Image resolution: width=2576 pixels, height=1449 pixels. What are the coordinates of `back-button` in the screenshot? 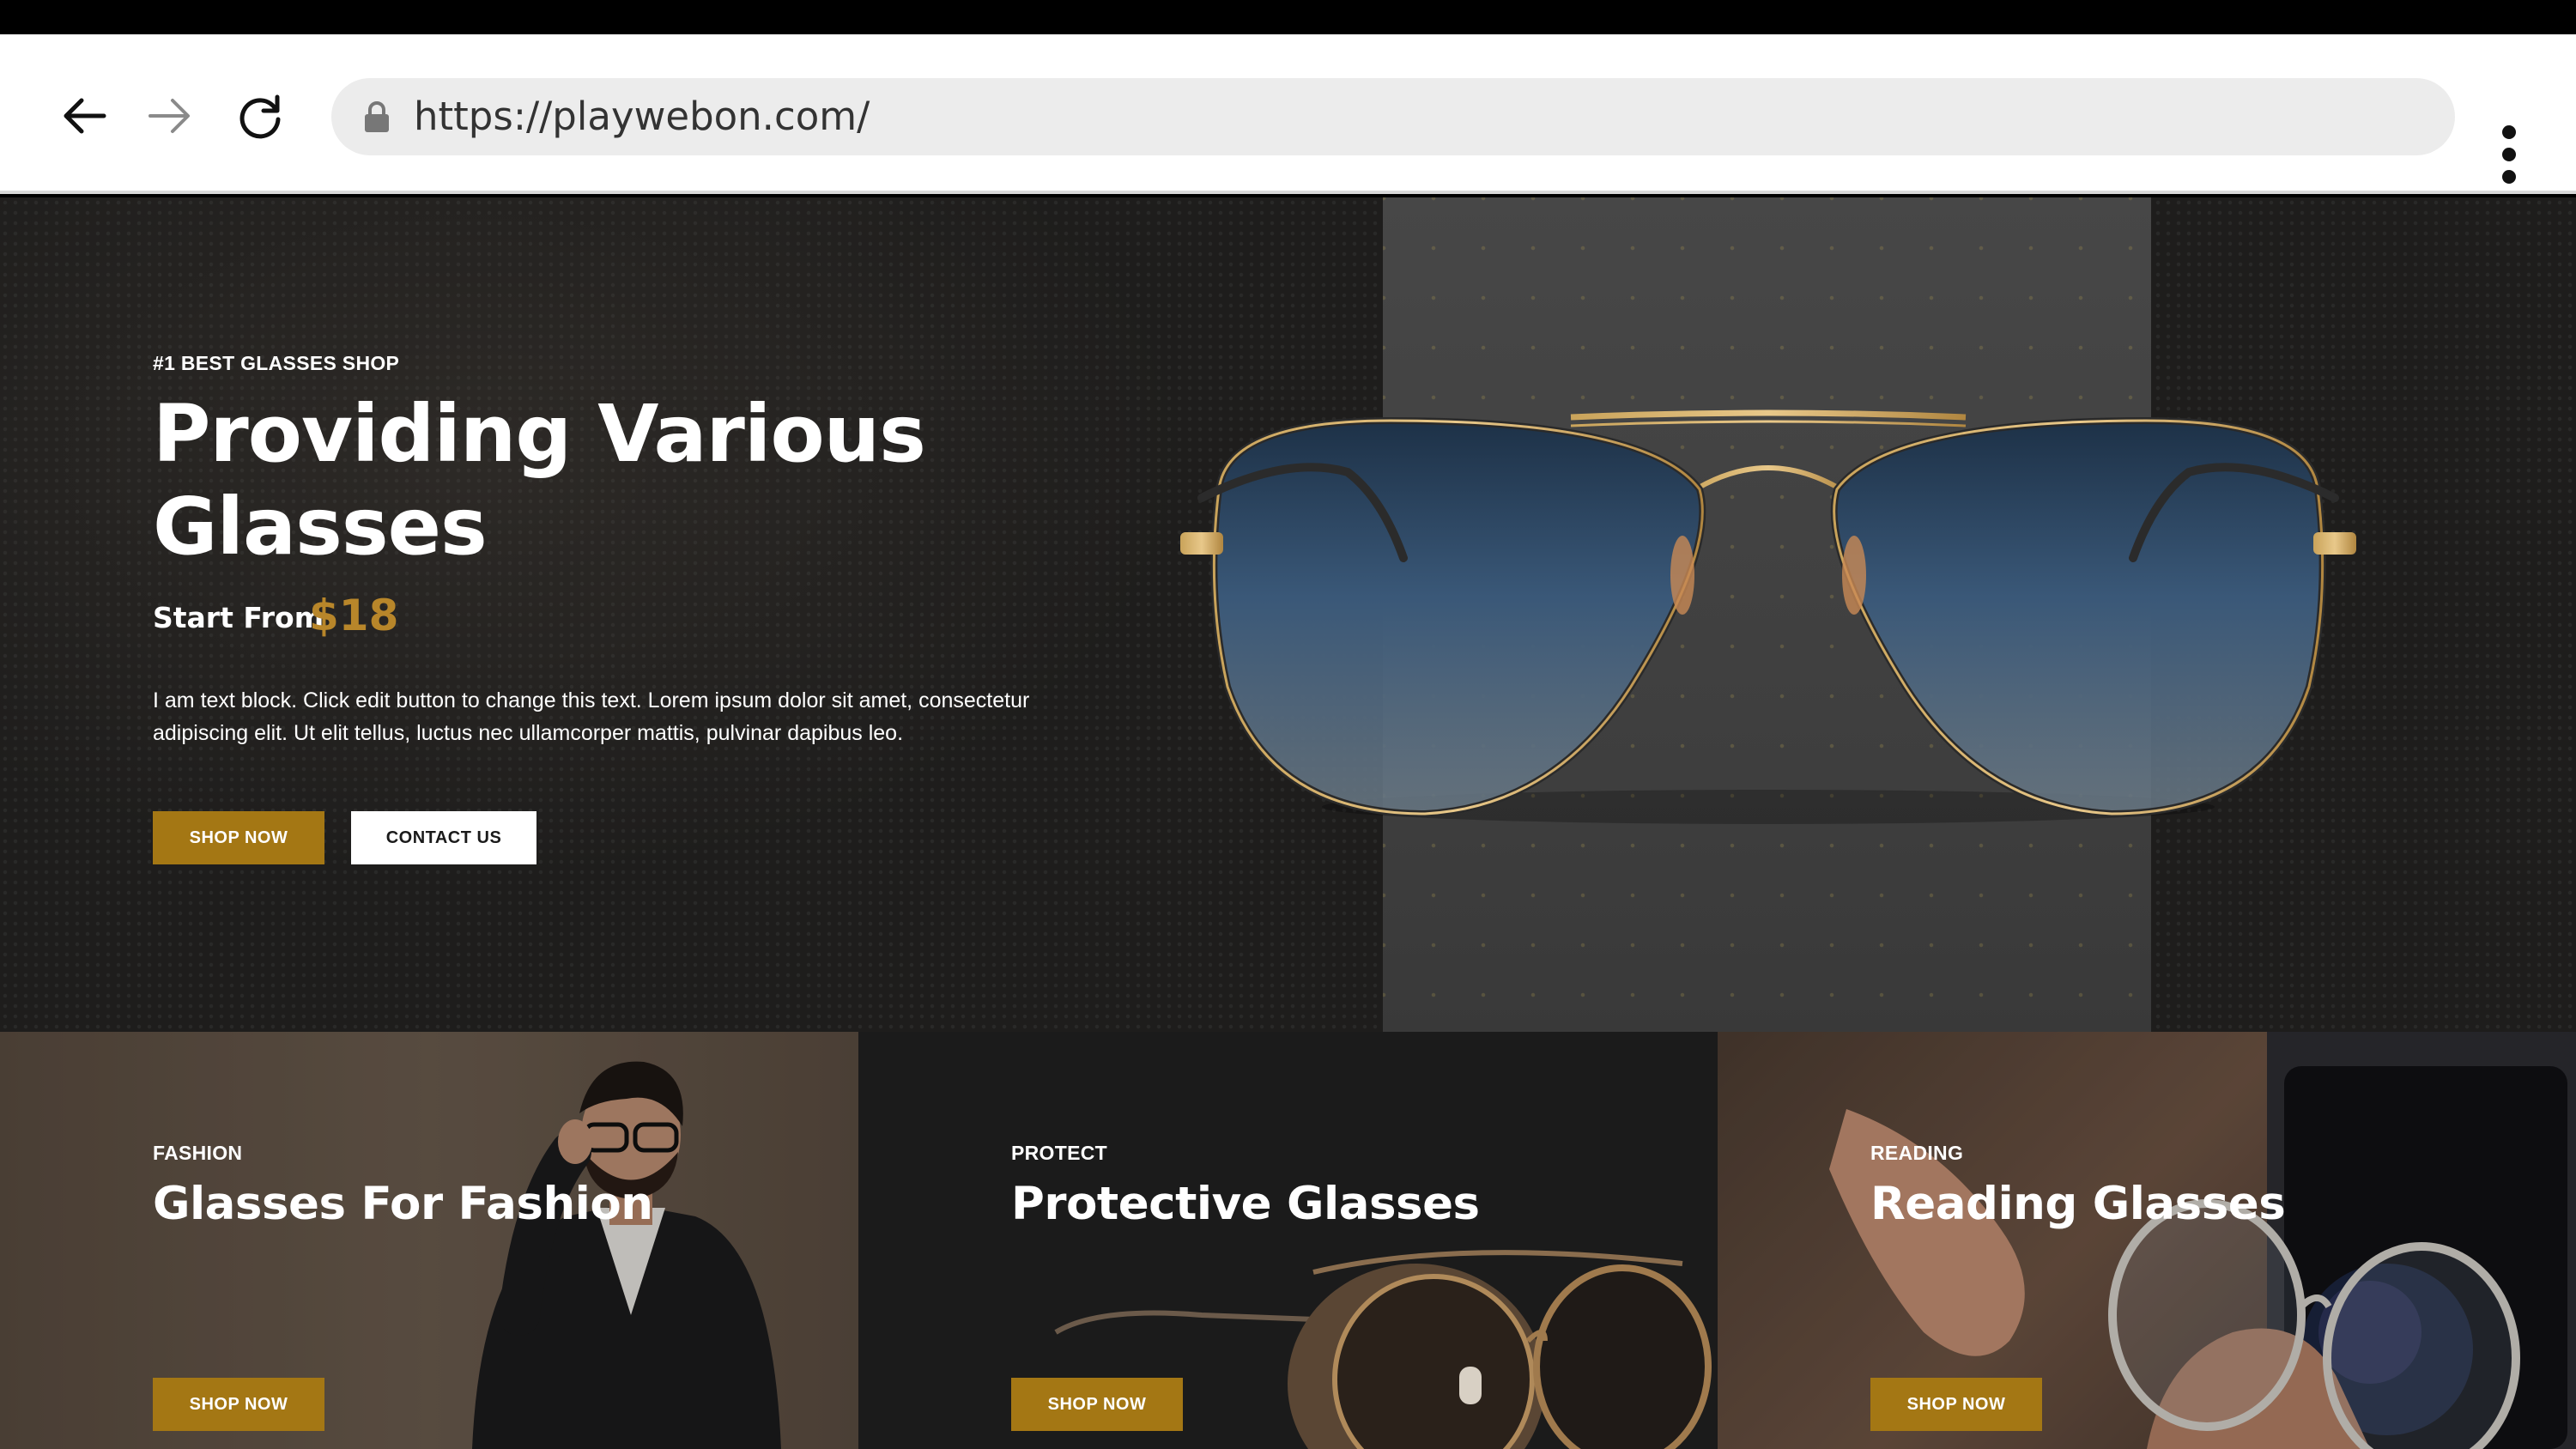 It's located at (85, 116).